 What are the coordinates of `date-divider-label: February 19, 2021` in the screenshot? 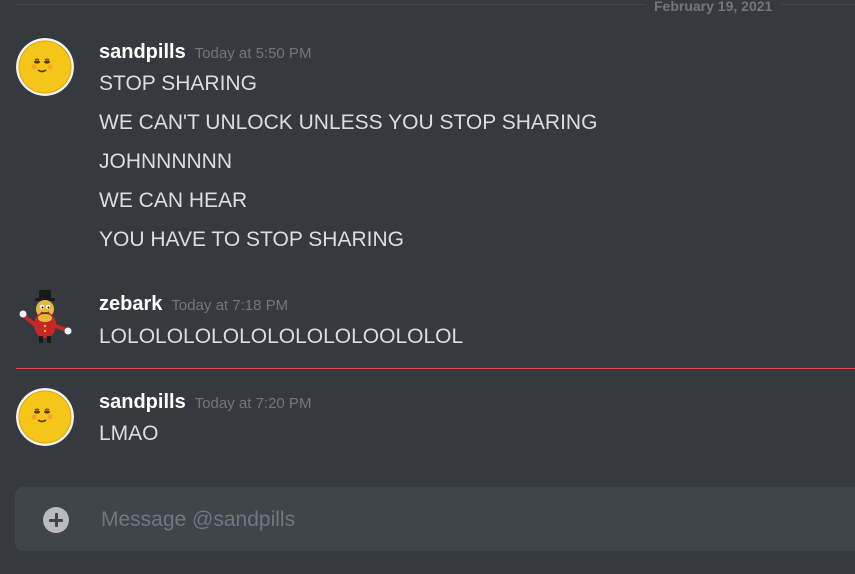 It's located at (713, 7).